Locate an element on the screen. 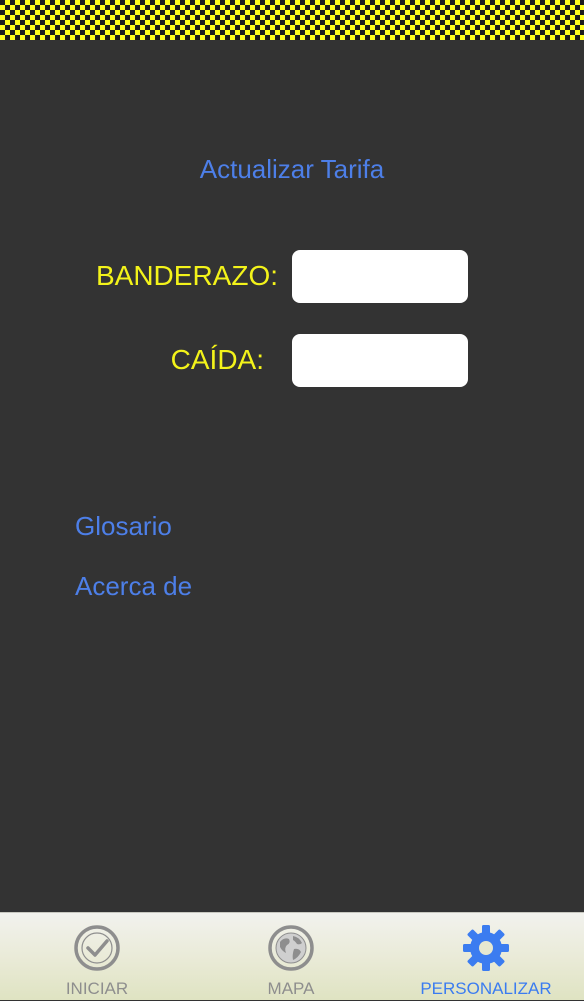 This screenshot has height=1001, width=584. caida-input is located at coordinates (380, 360).